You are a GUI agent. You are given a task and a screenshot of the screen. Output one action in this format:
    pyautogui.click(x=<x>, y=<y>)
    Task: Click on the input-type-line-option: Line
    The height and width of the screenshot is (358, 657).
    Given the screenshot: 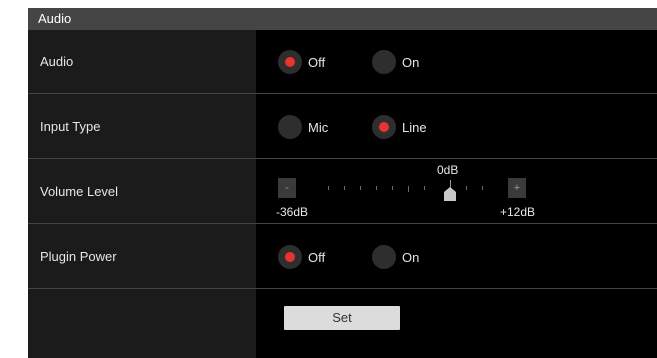 What is the action you would take?
    pyautogui.click(x=399, y=127)
    